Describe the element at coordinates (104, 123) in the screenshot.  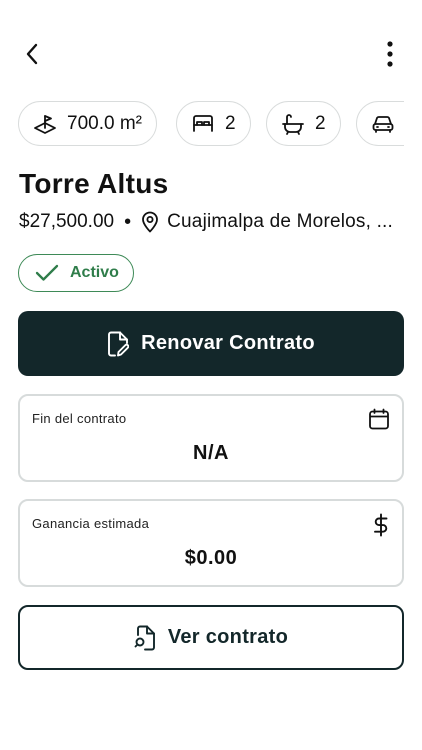
I see `chip-area-value: 700.0 m²` at that location.